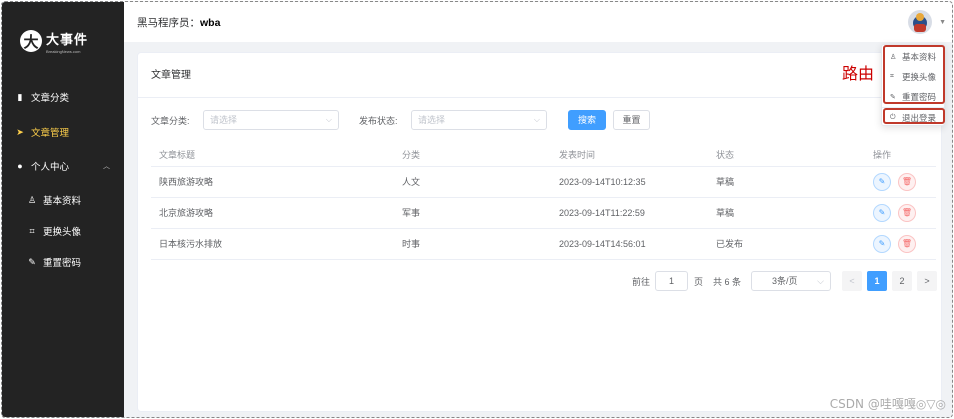 The width and height of the screenshot is (954, 419). I want to click on pagination-page-label: 页, so click(699, 282).